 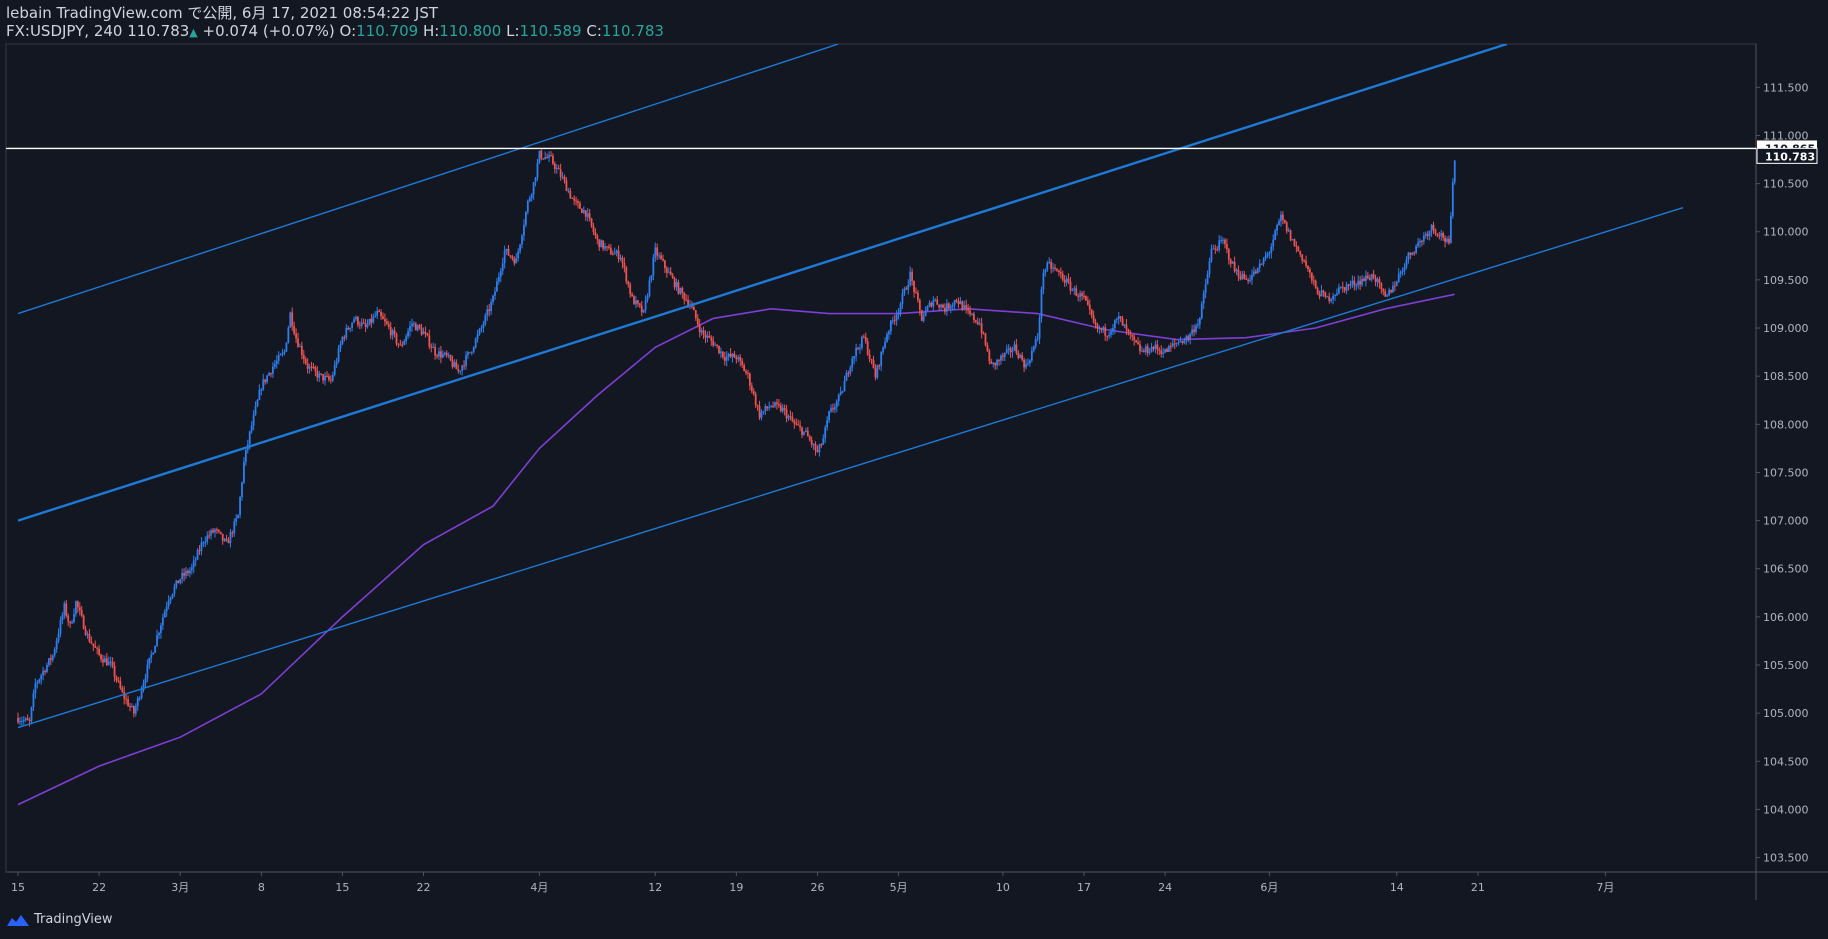 What do you see at coordinates (1786, 87) in the screenshot?
I see `price-tick-label: 111.500` at bounding box center [1786, 87].